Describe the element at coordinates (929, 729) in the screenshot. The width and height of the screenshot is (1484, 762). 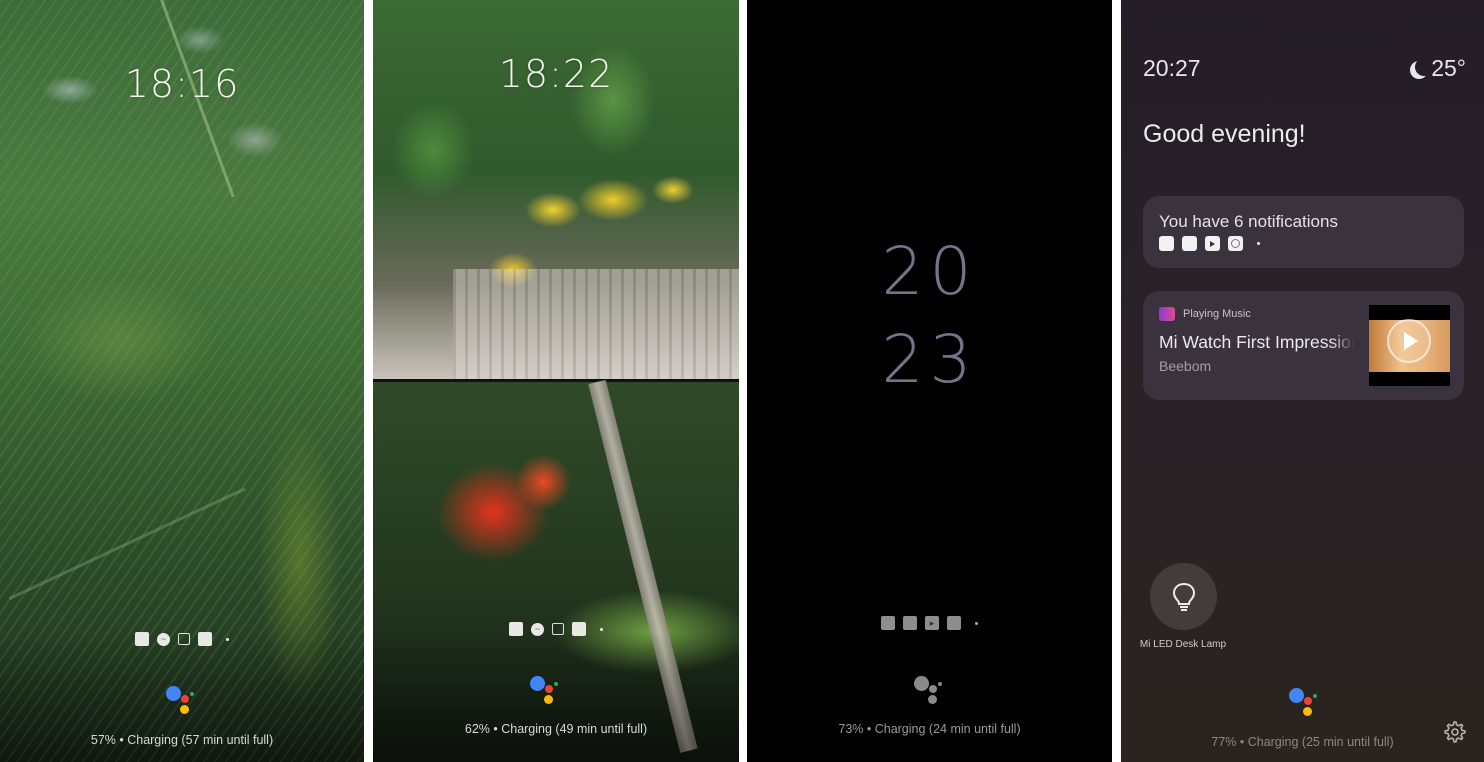
I see `charging-status: 73% • Charging (24 min until full)` at that location.